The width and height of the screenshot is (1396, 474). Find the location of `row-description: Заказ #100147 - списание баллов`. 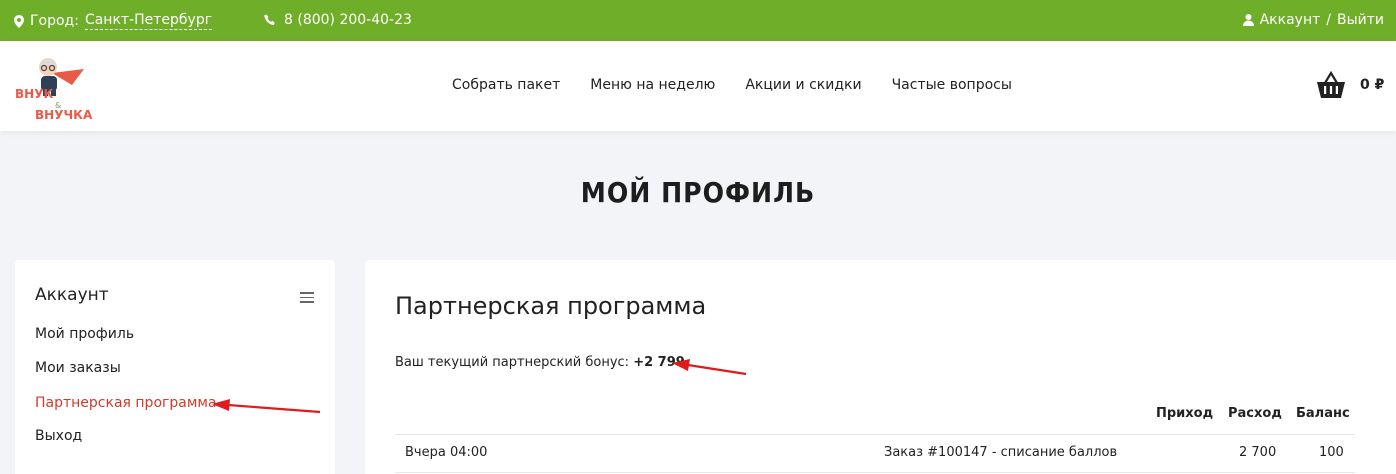

row-description: Заказ #100147 - списание баллов is located at coordinates (1001, 452).